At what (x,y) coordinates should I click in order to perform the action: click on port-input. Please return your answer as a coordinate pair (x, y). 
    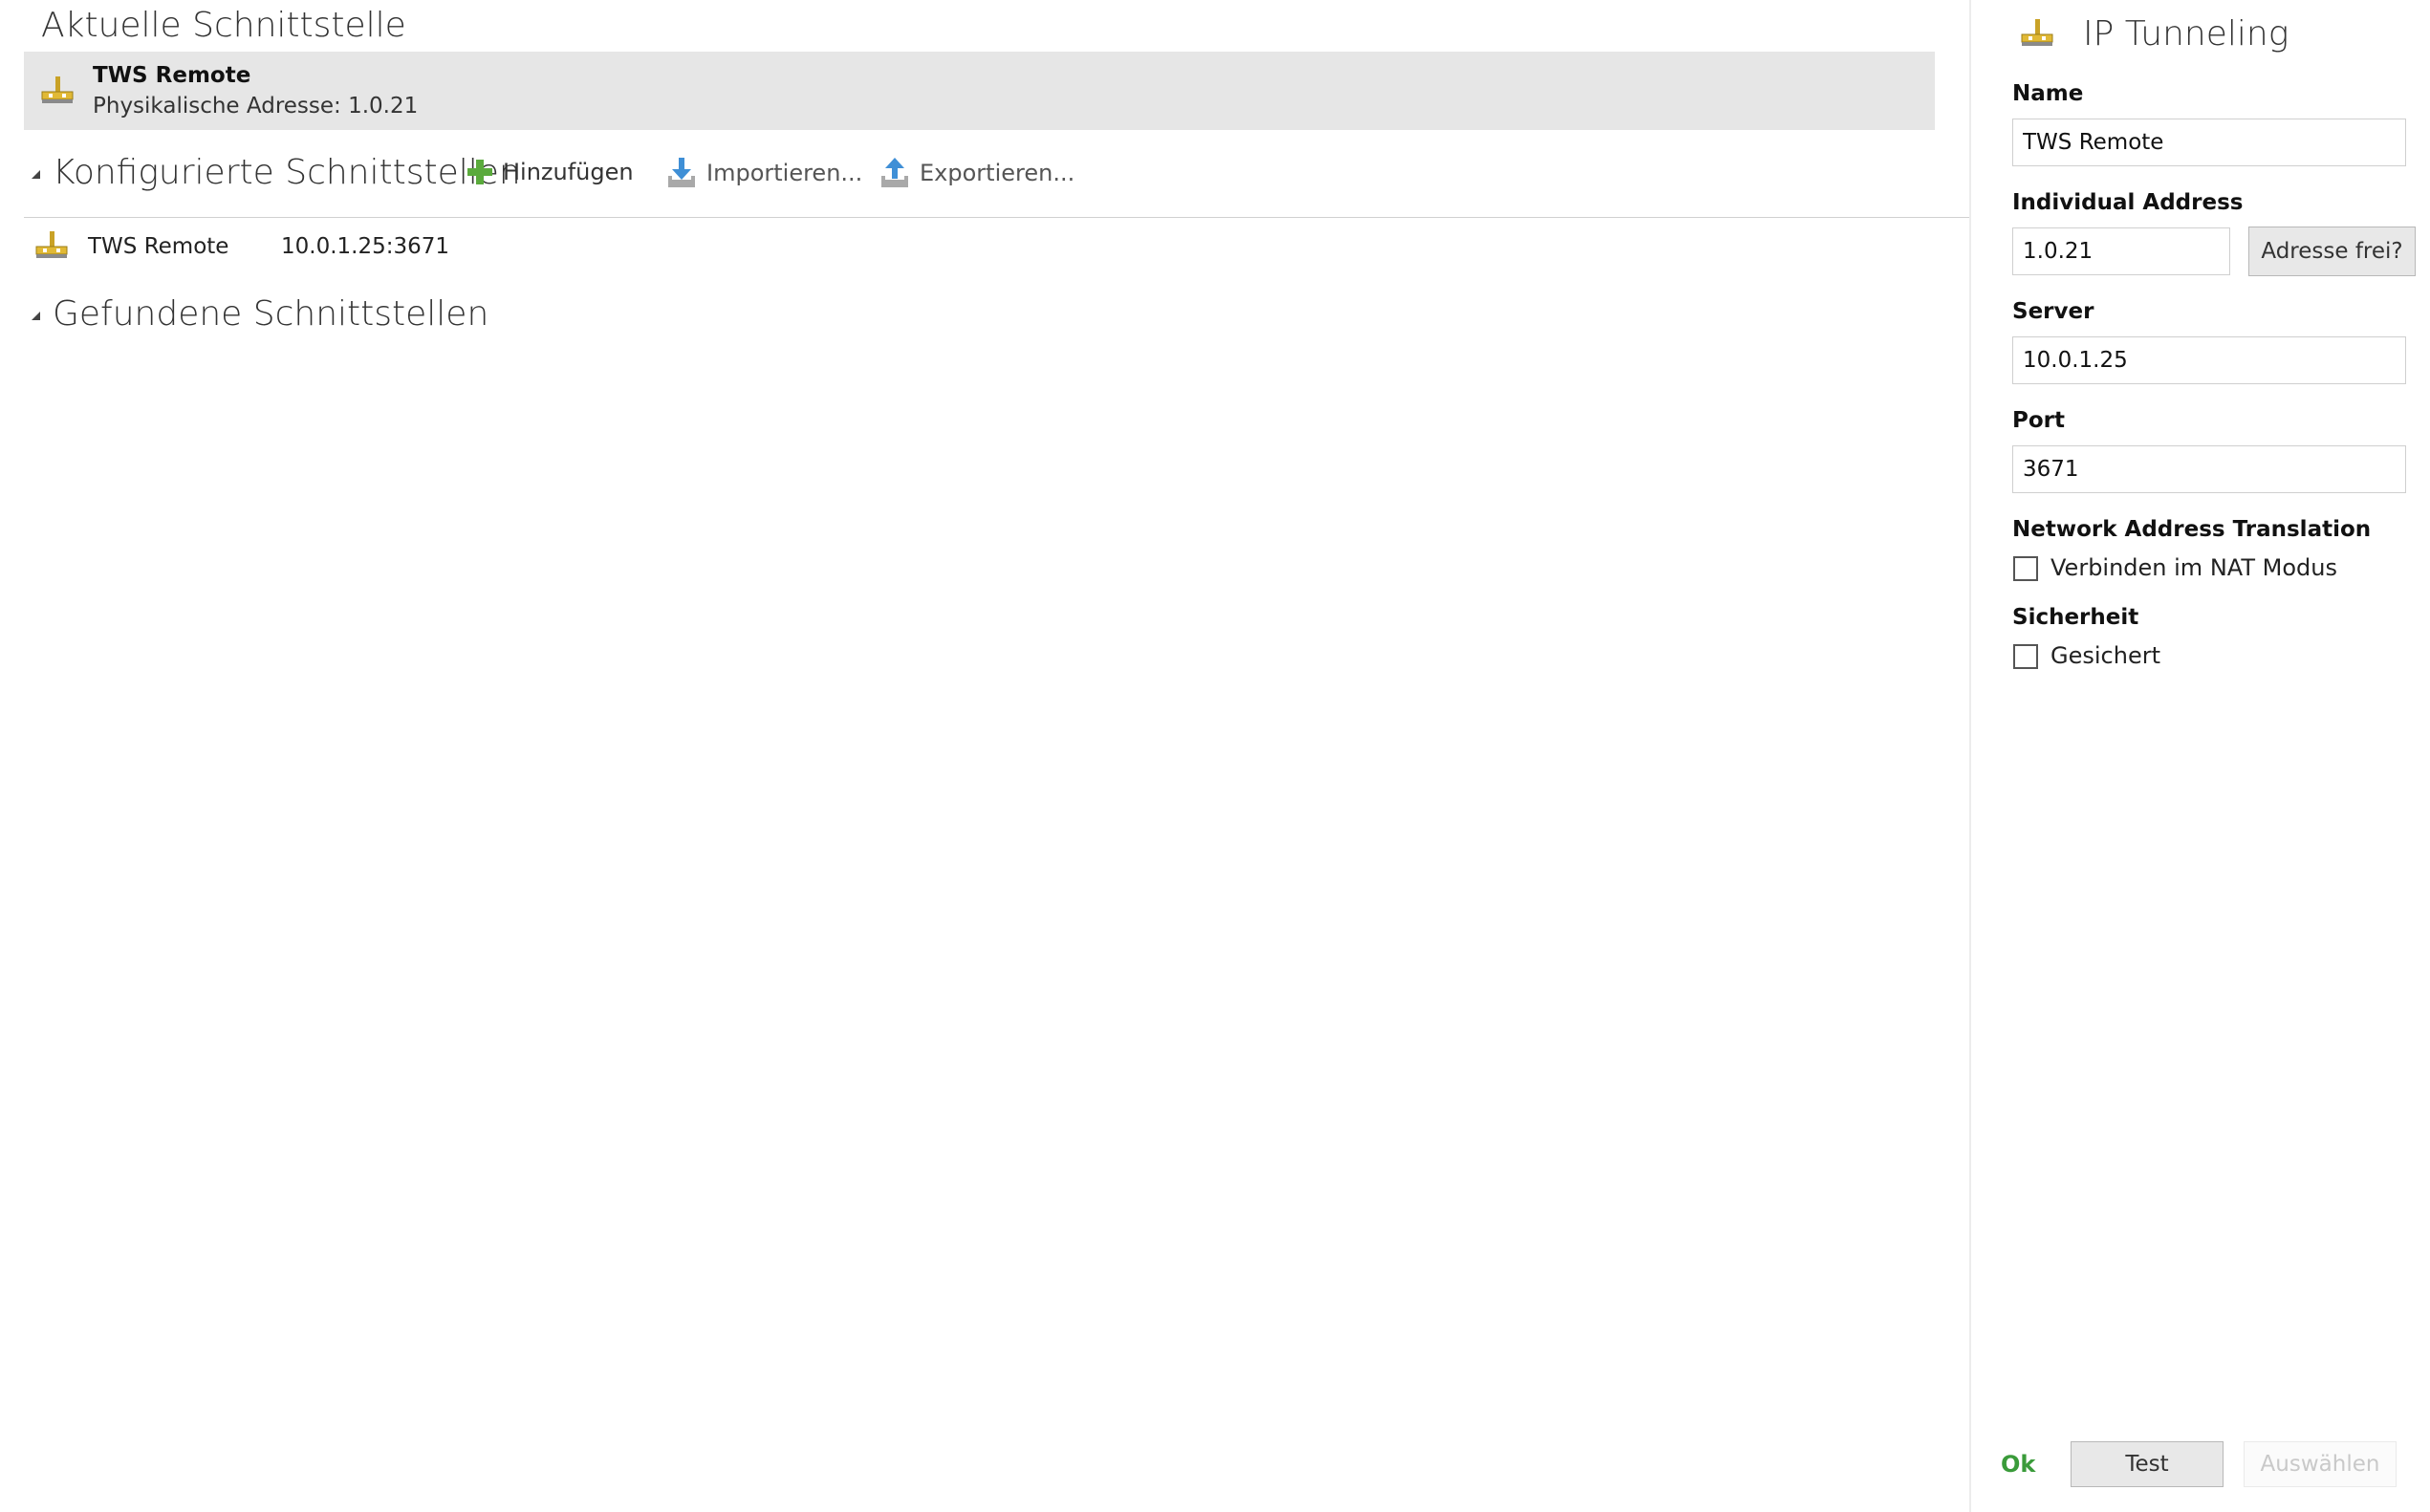
    Looking at the image, I should click on (2209, 469).